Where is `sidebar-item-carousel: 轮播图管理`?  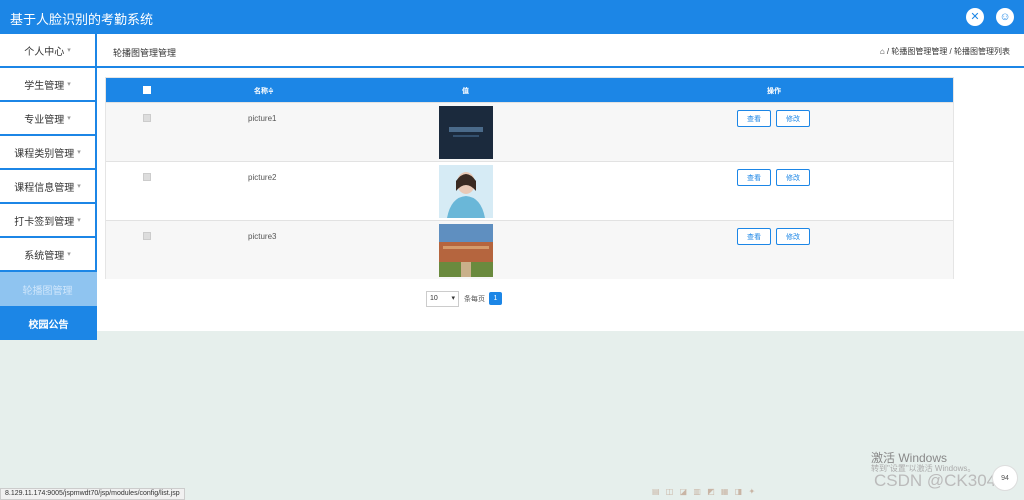
sidebar-item-carousel: 轮播图管理 is located at coordinates (48, 289).